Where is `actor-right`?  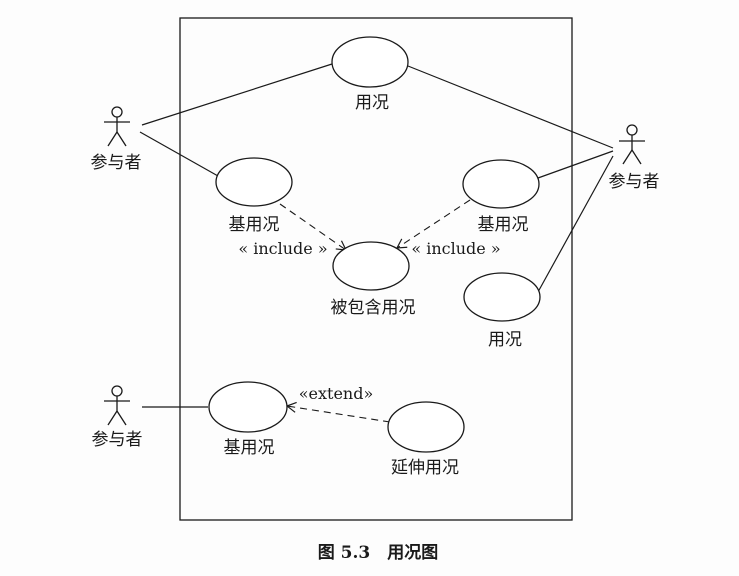 actor-right is located at coordinates (632, 144).